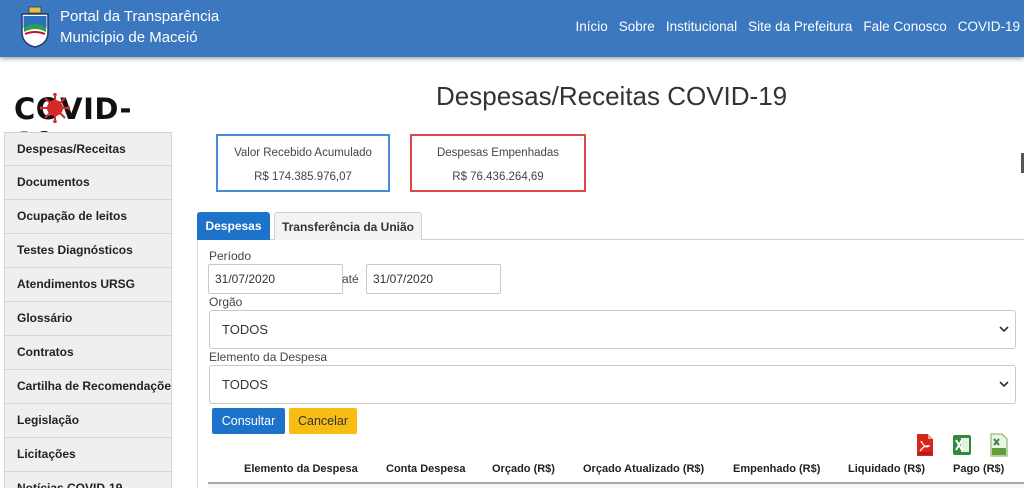 The width and height of the screenshot is (1024, 488). I want to click on periodo-label: Período, so click(230, 256).